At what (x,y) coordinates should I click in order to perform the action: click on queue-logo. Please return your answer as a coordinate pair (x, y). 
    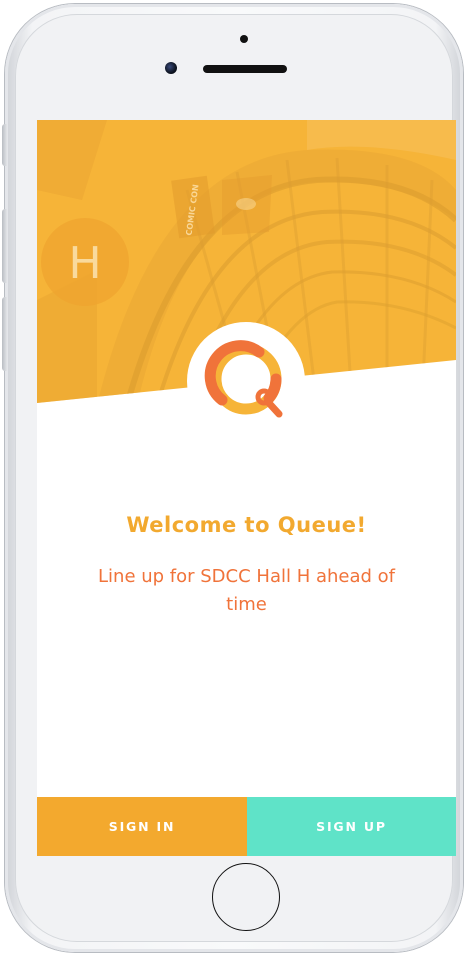
    Looking at the image, I should click on (246, 381).